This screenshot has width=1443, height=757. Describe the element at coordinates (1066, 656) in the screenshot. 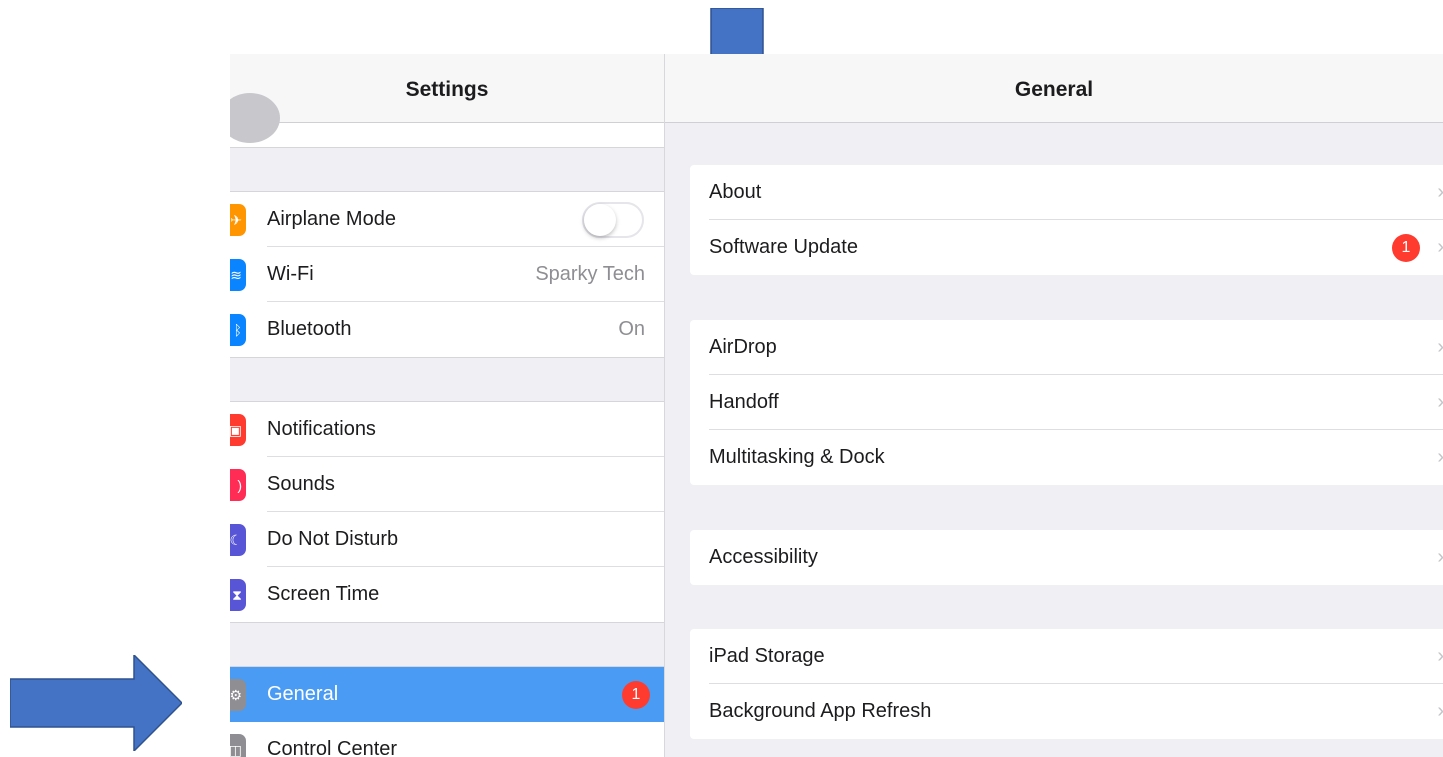

I see `ipad-storage-row: iPad Storage ›` at that location.